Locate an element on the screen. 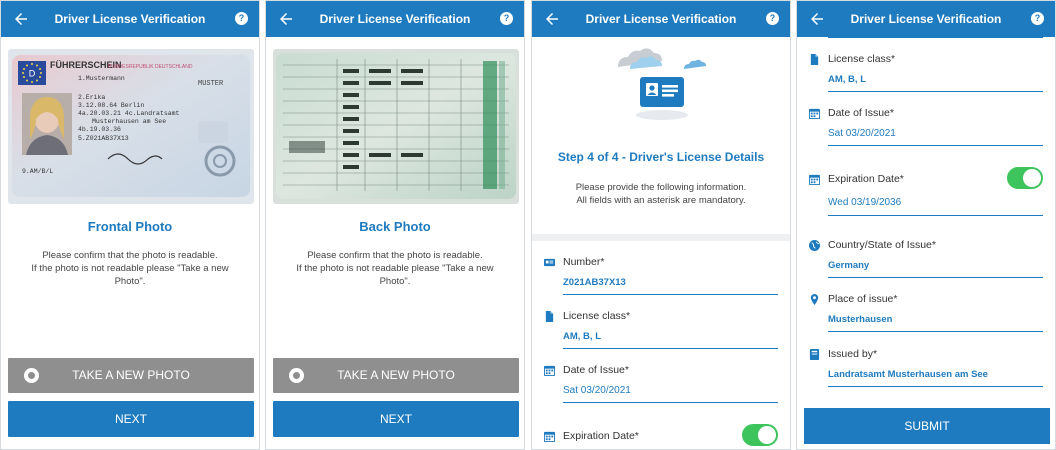  number-underline is located at coordinates (670, 294).